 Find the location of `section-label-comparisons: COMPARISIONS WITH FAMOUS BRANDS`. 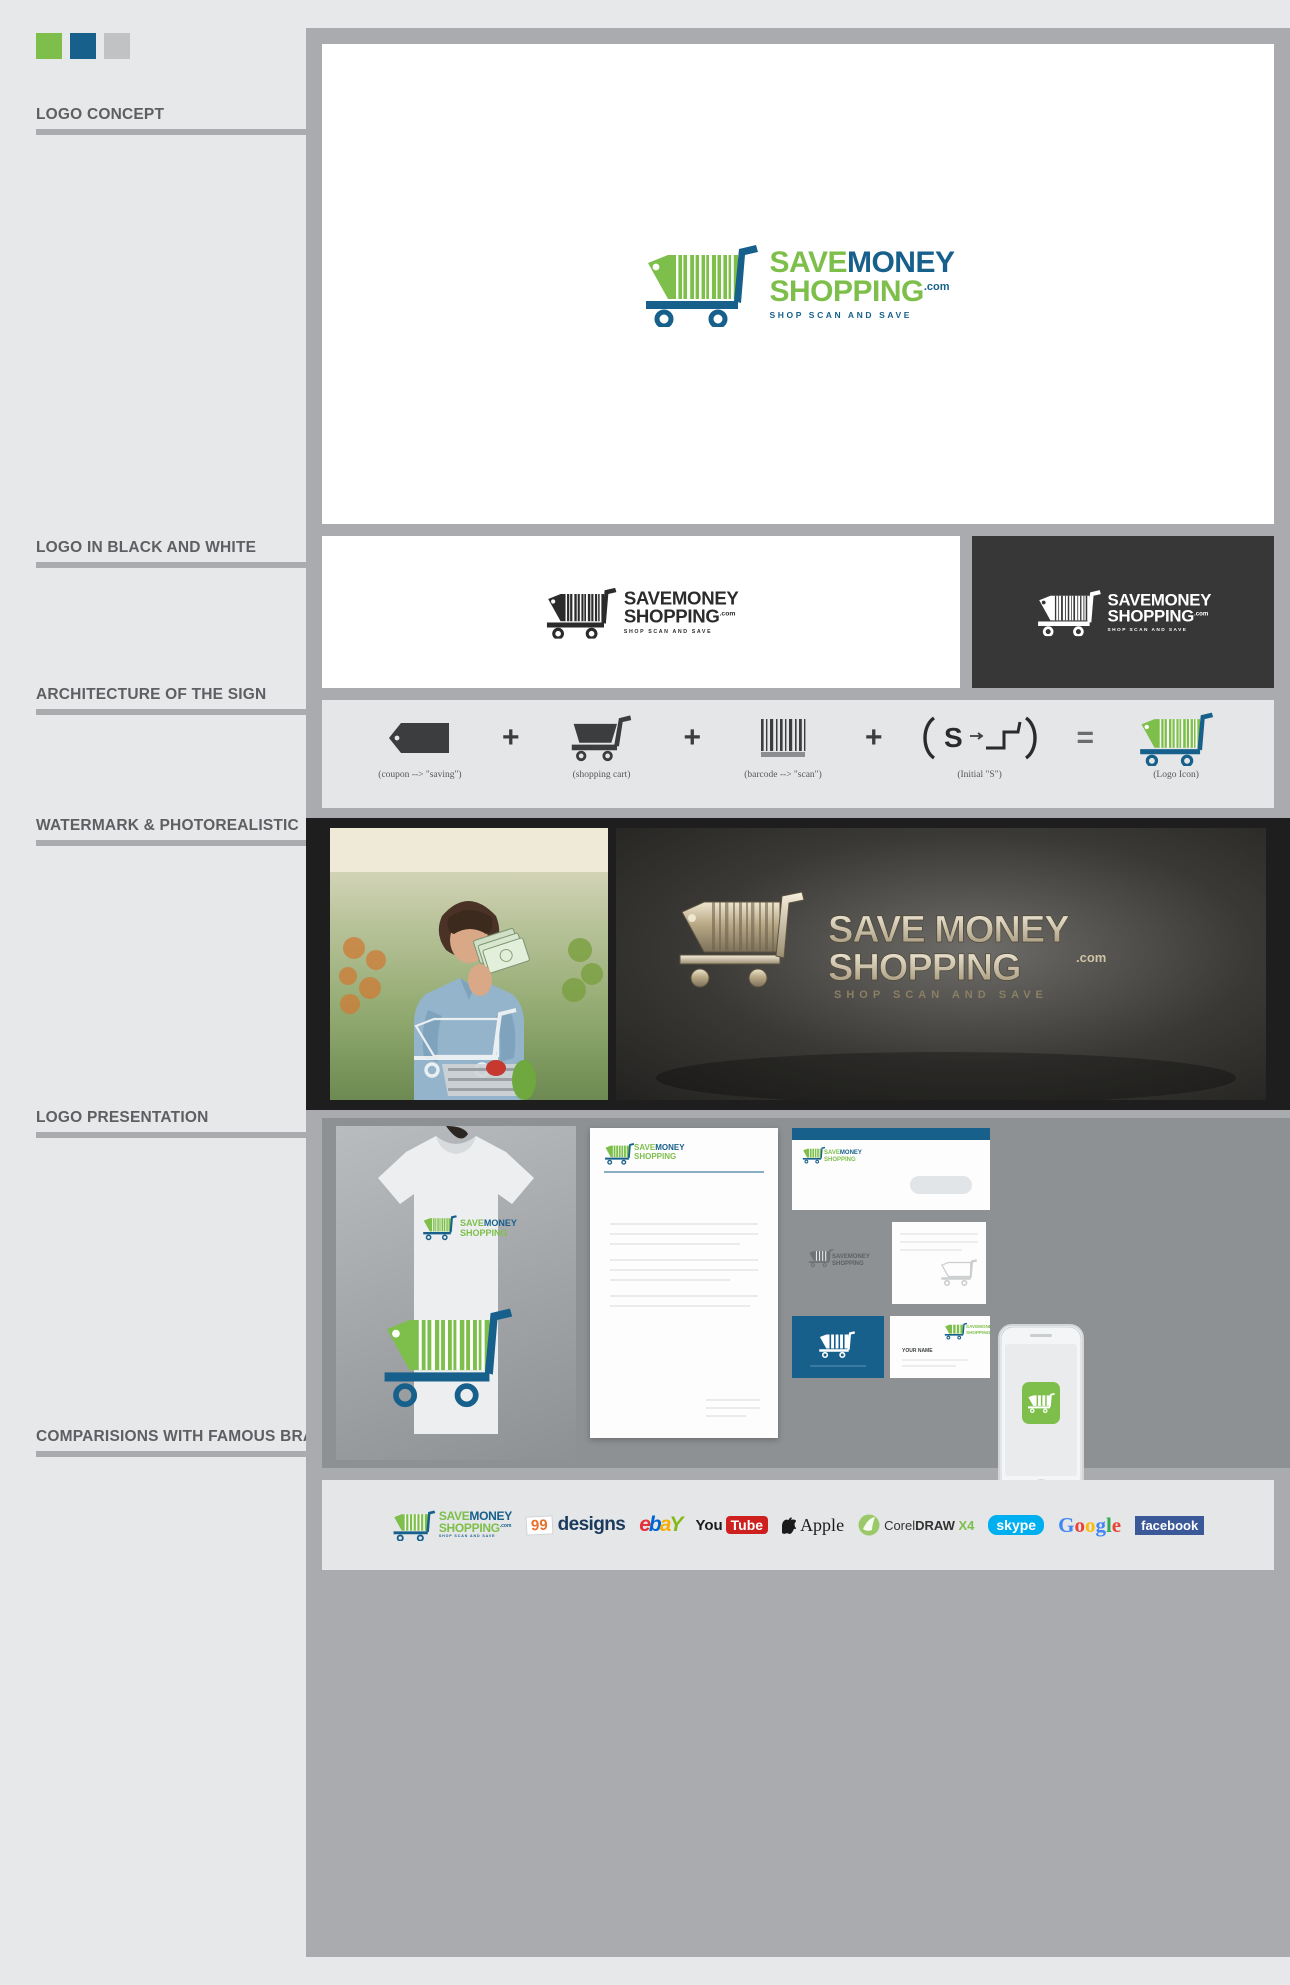

section-label-comparisons: COMPARISIONS WITH FAMOUS BRANDS is located at coordinates (192, 1442).